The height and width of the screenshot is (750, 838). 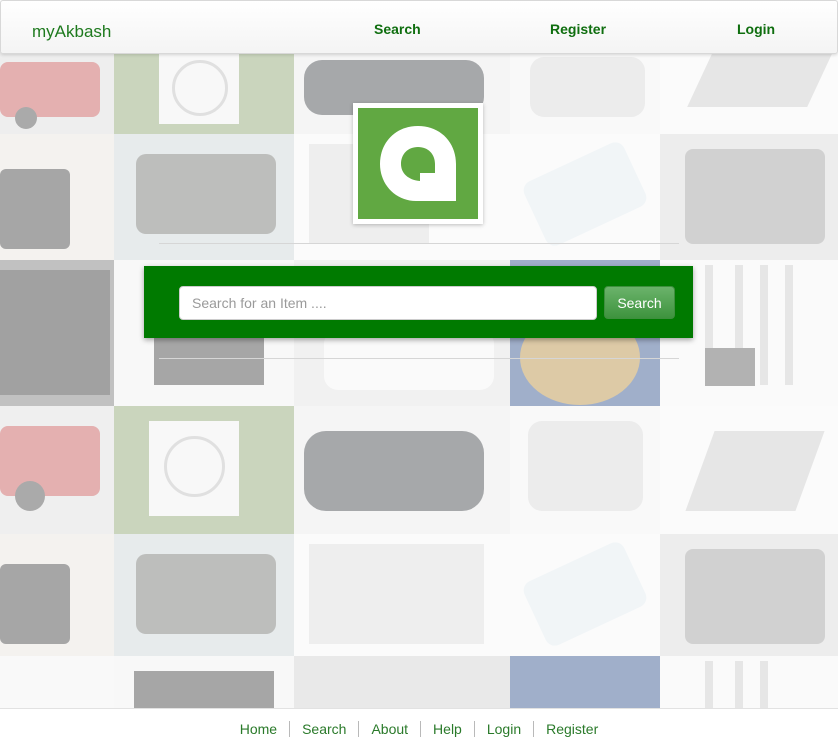 I want to click on logo-a-icon, so click(x=418, y=163).